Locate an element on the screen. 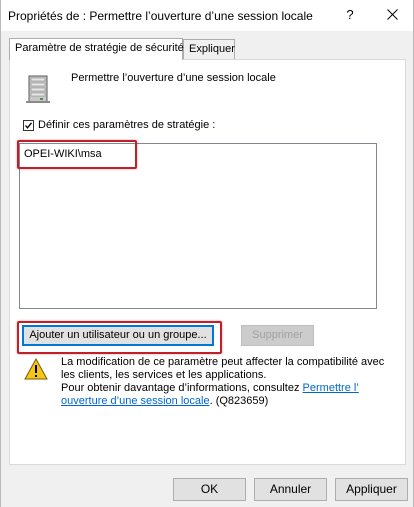 The height and width of the screenshot is (507, 414). define-settings-label: Définir ces paramètres de stratégie : is located at coordinates (127, 125).